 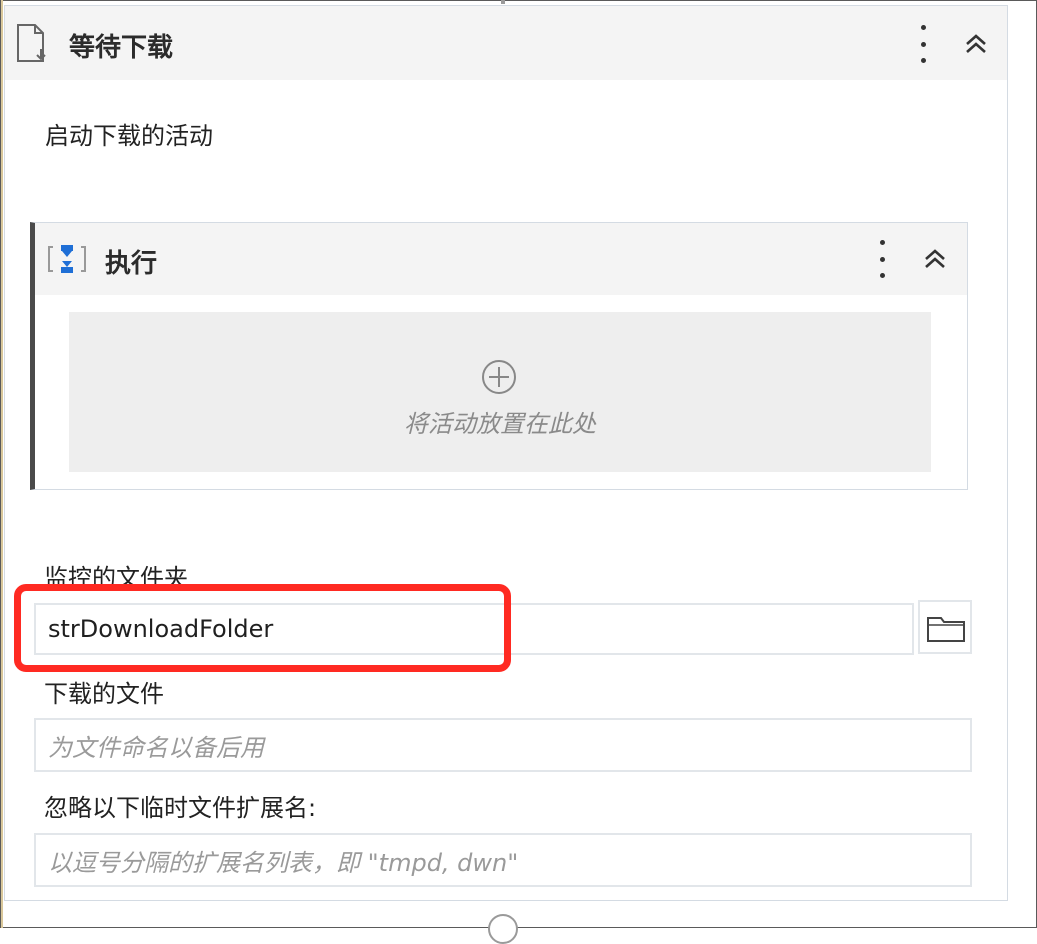 I want to click on downloaded-file-placeholder: 为文件命名以备后用, so click(x=156, y=747).